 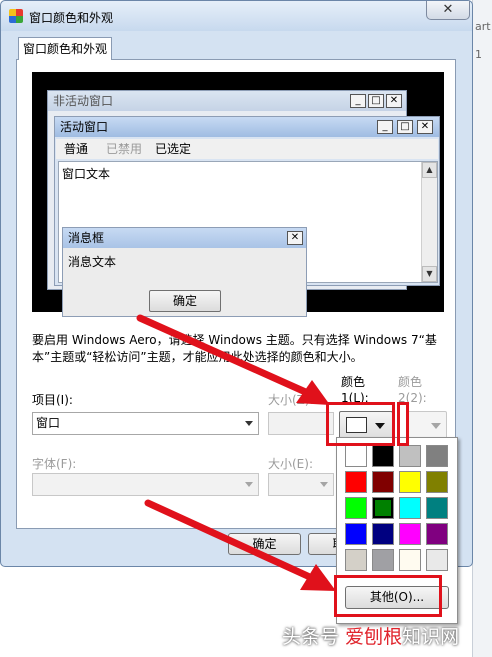 I want to click on ok-button: 确定, so click(x=264, y=544).